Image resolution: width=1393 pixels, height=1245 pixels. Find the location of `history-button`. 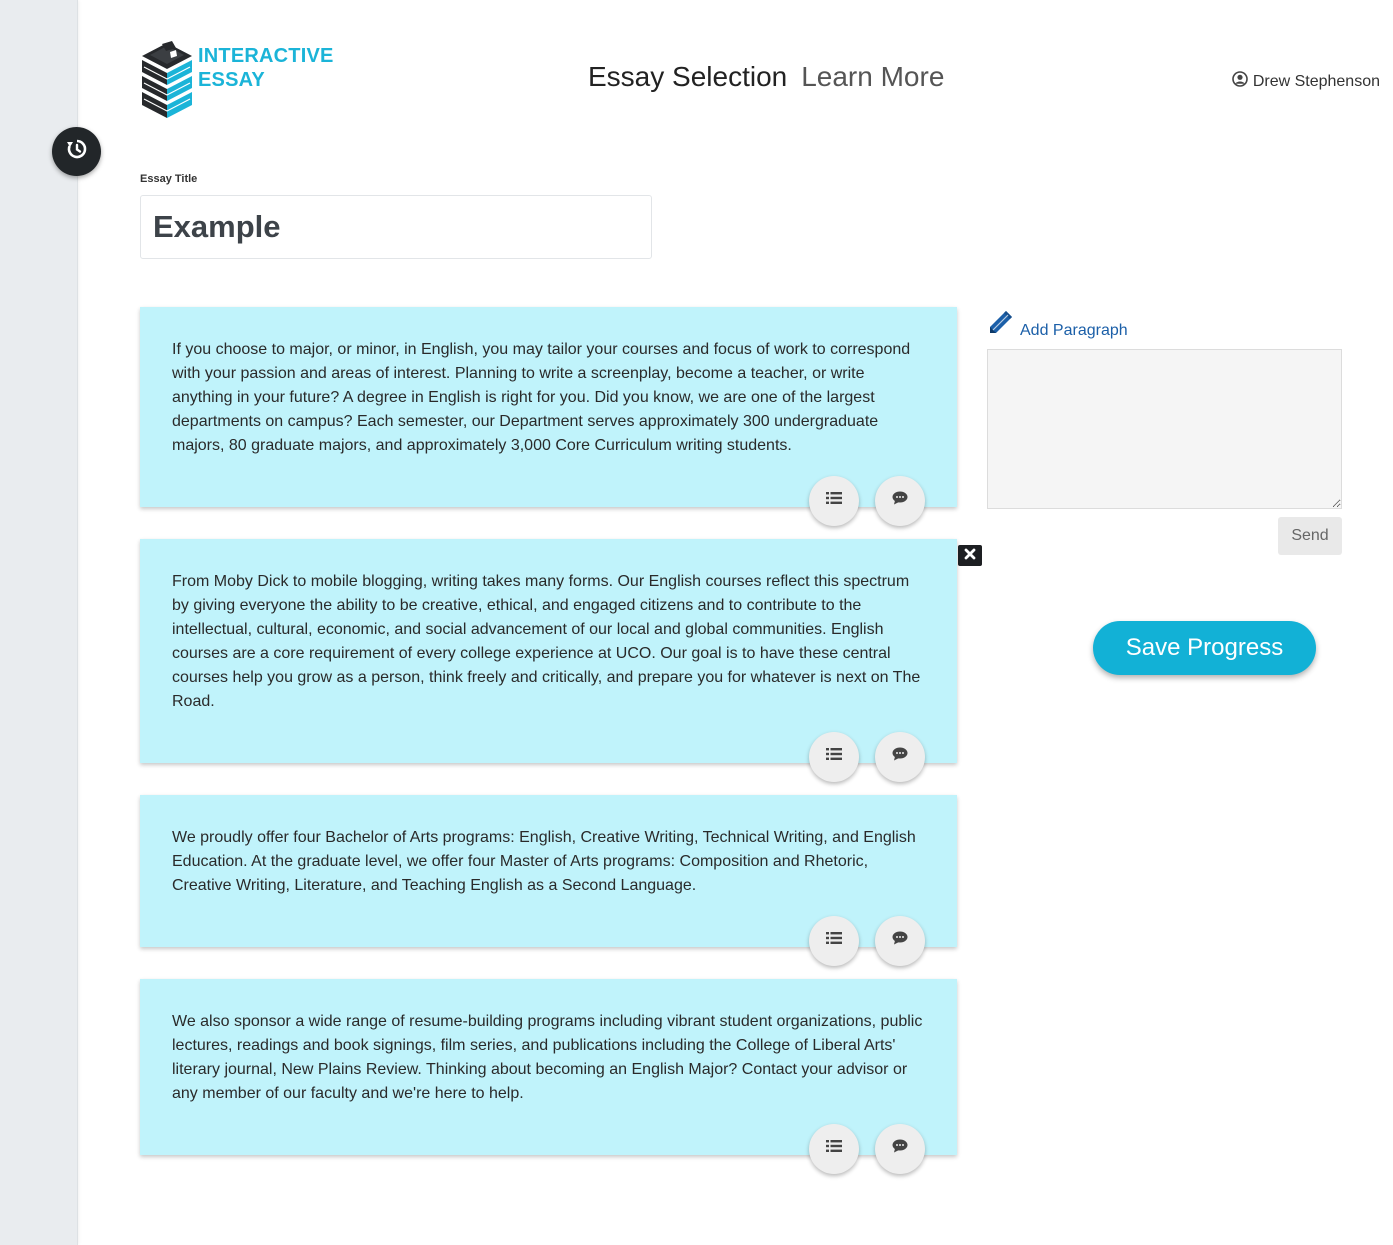

history-button is located at coordinates (76, 151).